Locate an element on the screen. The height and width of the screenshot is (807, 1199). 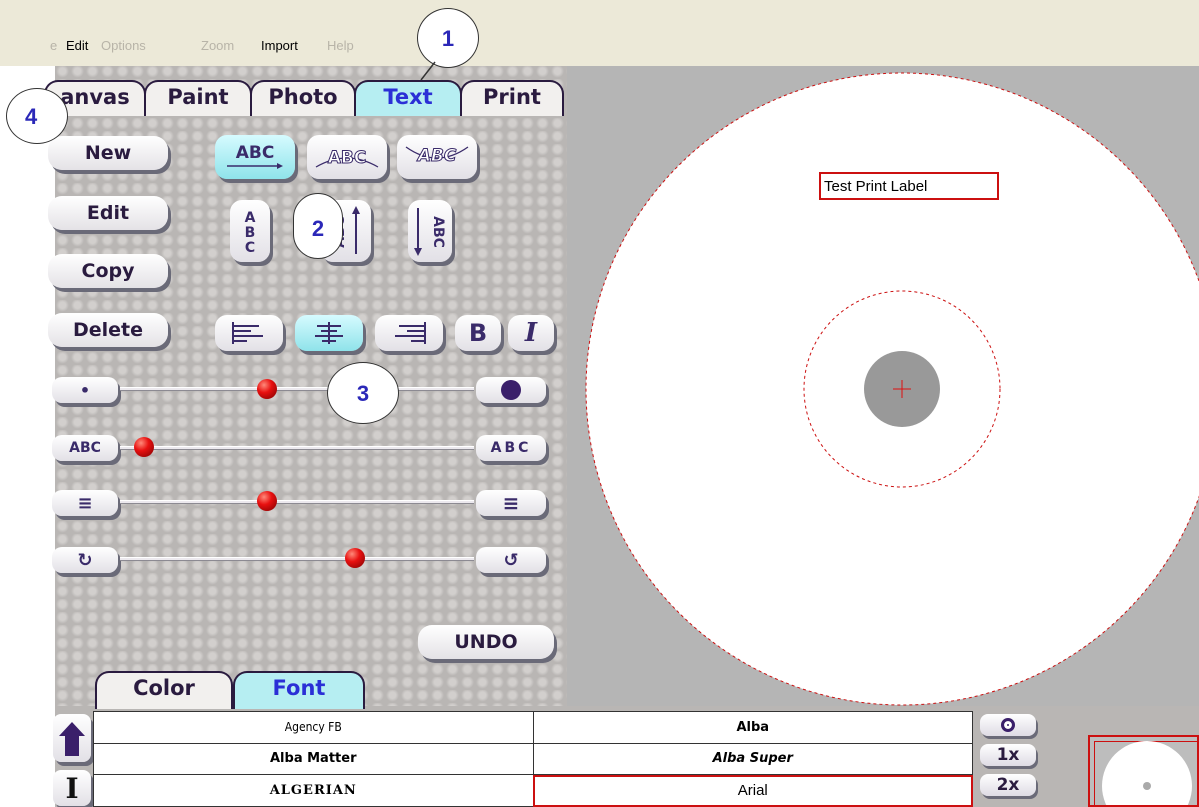
undo-button: UNDO is located at coordinates (486, 642).